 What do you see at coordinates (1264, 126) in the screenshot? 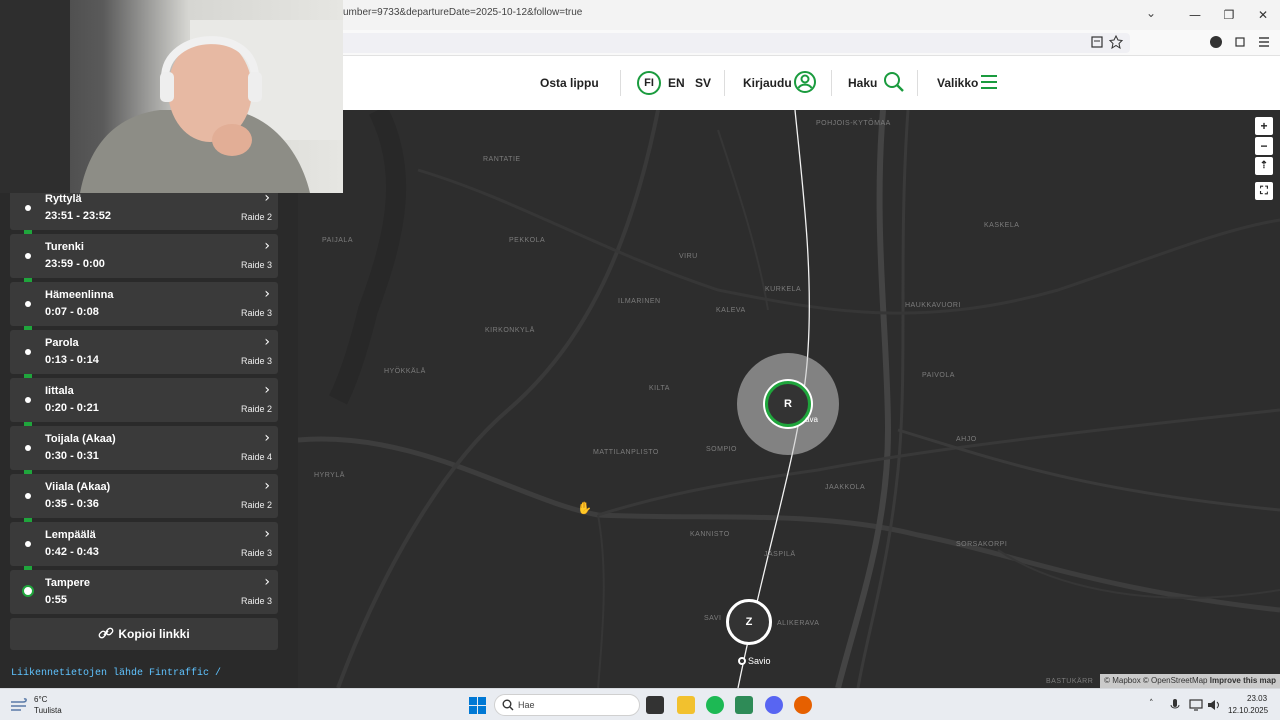
I see `zoom-in-button: +` at bounding box center [1264, 126].